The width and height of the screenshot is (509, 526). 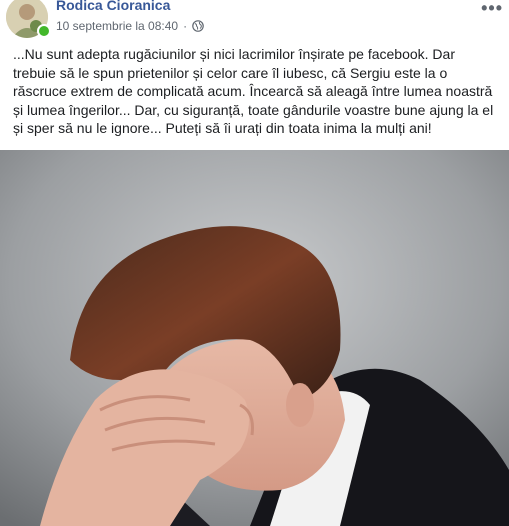 What do you see at coordinates (198, 26) in the screenshot?
I see `globe-icon` at bounding box center [198, 26].